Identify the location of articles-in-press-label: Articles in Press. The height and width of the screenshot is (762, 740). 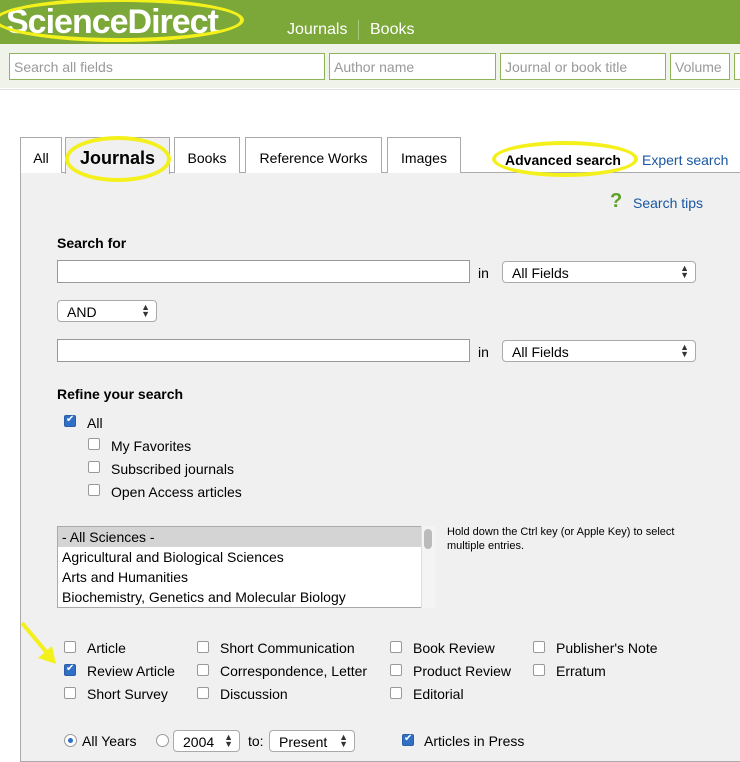
(474, 741).